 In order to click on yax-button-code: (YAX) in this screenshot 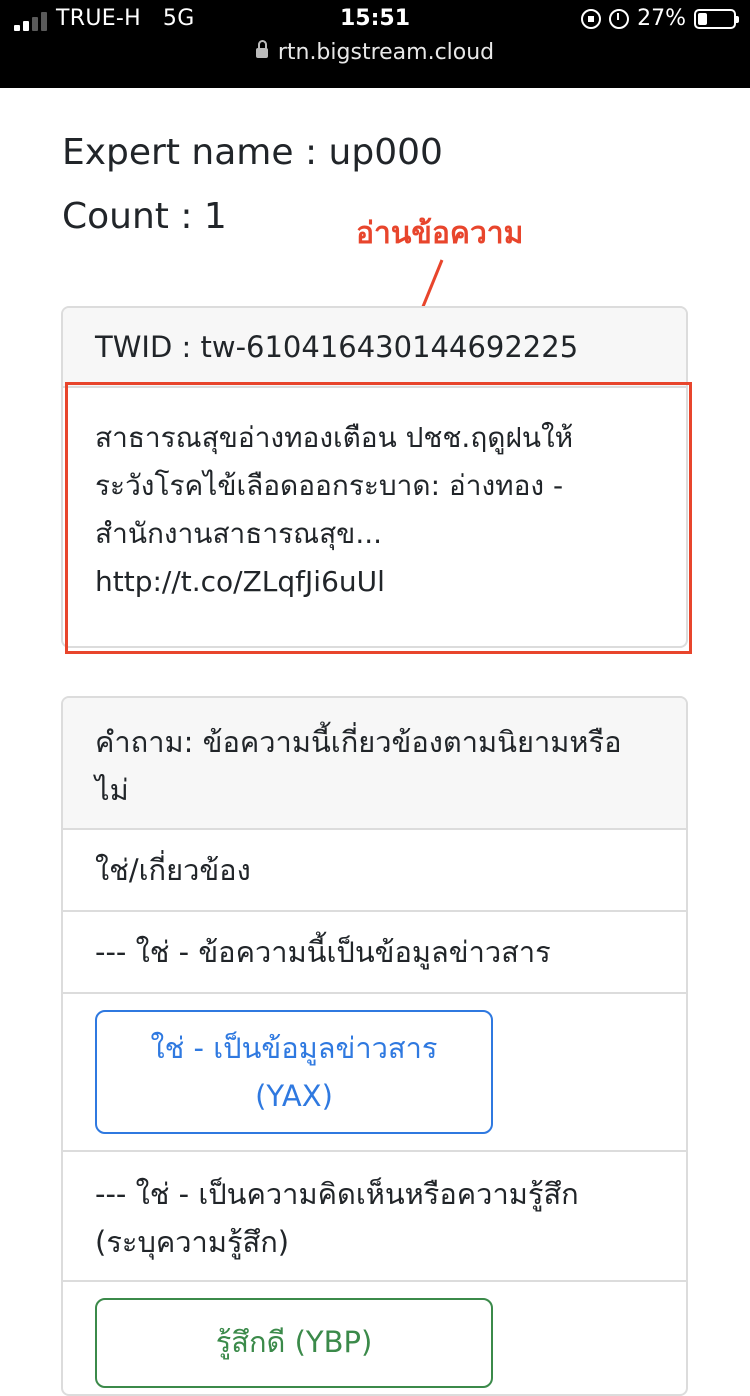, I will do `click(294, 1096)`.